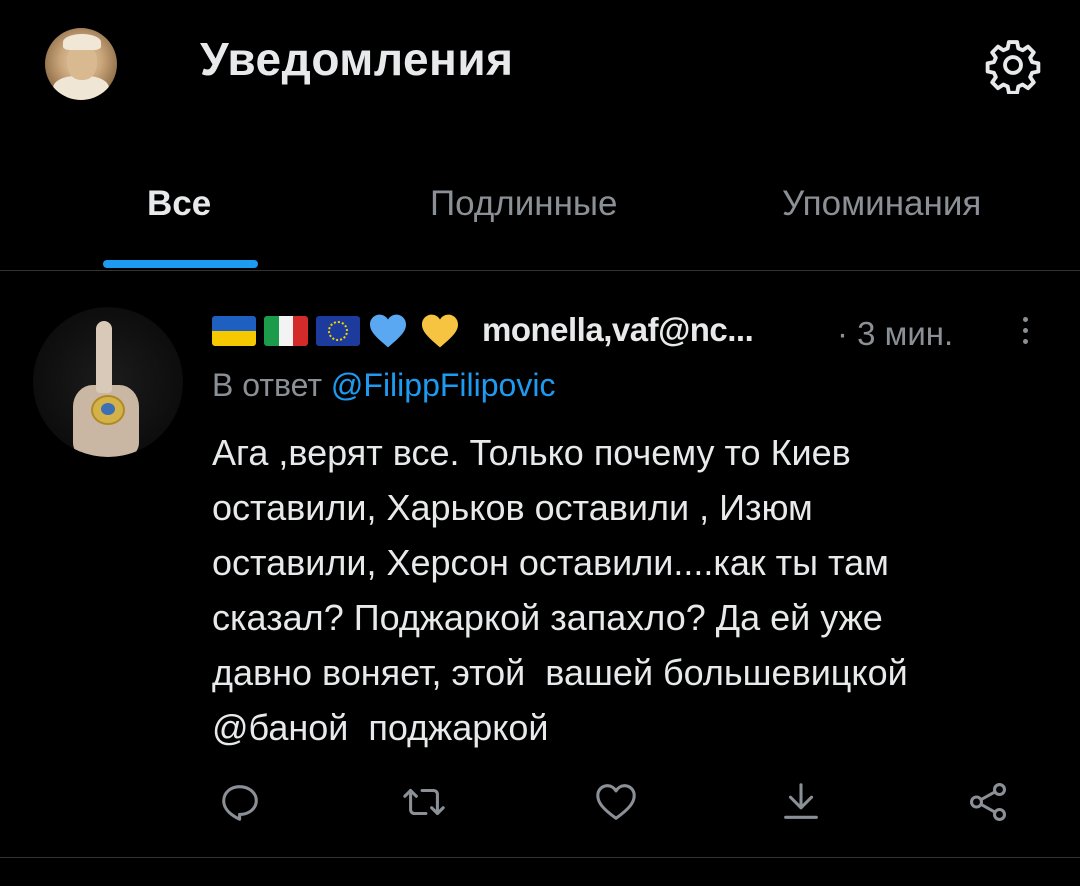 Image resolution: width=1080 pixels, height=886 pixels. What do you see at coordinates (524, 204) in the screenshot?
I see `tab-verified: Подлинные` at bounding box center [524, 204].